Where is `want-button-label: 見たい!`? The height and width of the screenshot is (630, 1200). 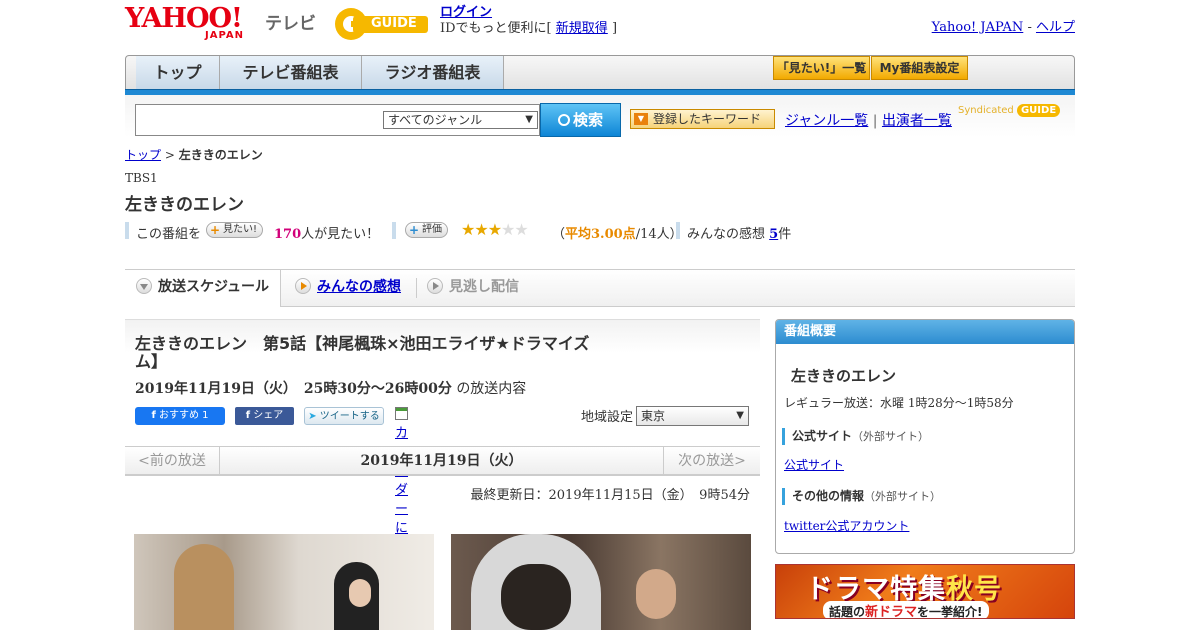 want-button-label: 見たい! is located at coordinates (240, 229).